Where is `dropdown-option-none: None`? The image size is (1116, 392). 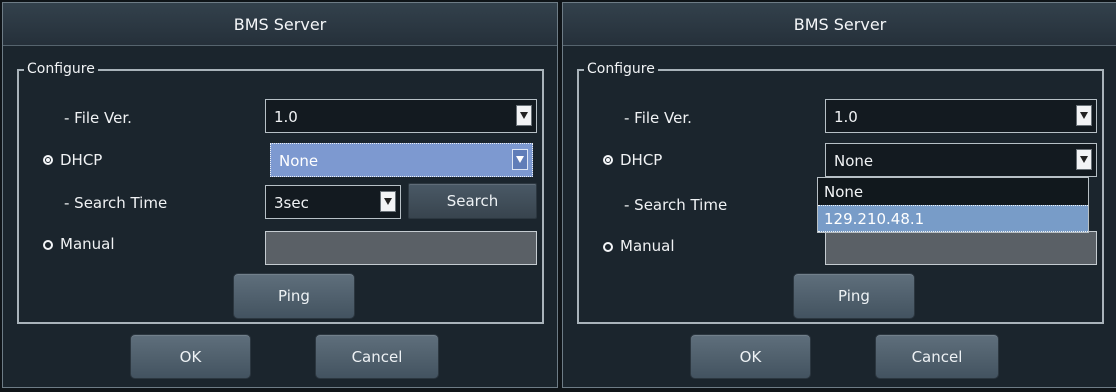
dropdown-option-none: None is located at coordinates (953, 191).